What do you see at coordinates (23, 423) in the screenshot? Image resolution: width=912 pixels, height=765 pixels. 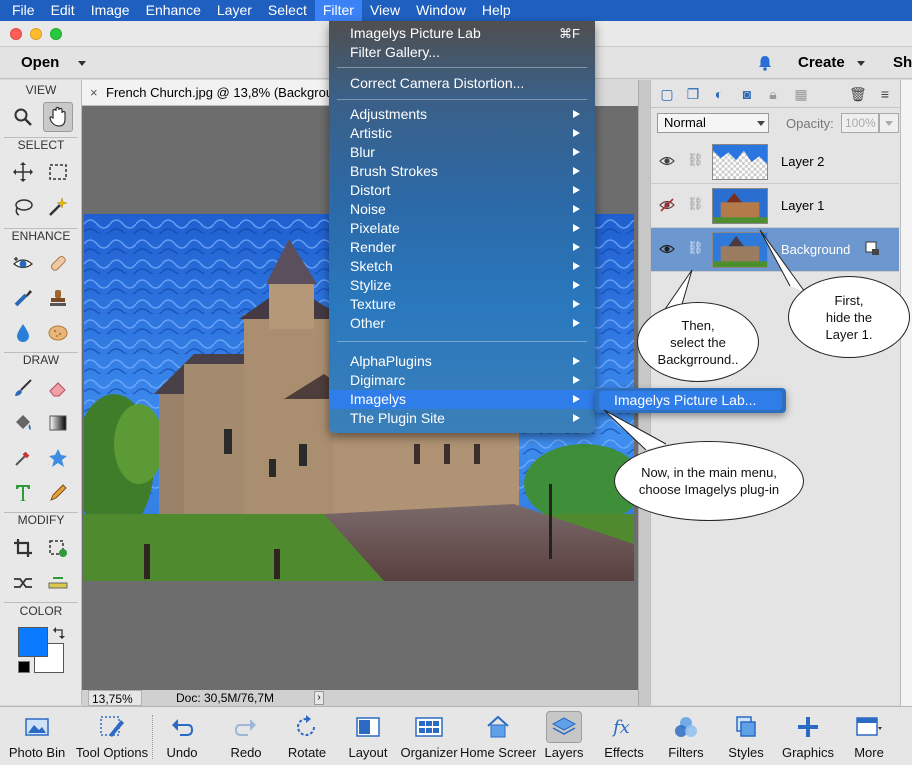 I see `paint-bucket-tool-icon` at bounding box center [23, 423].